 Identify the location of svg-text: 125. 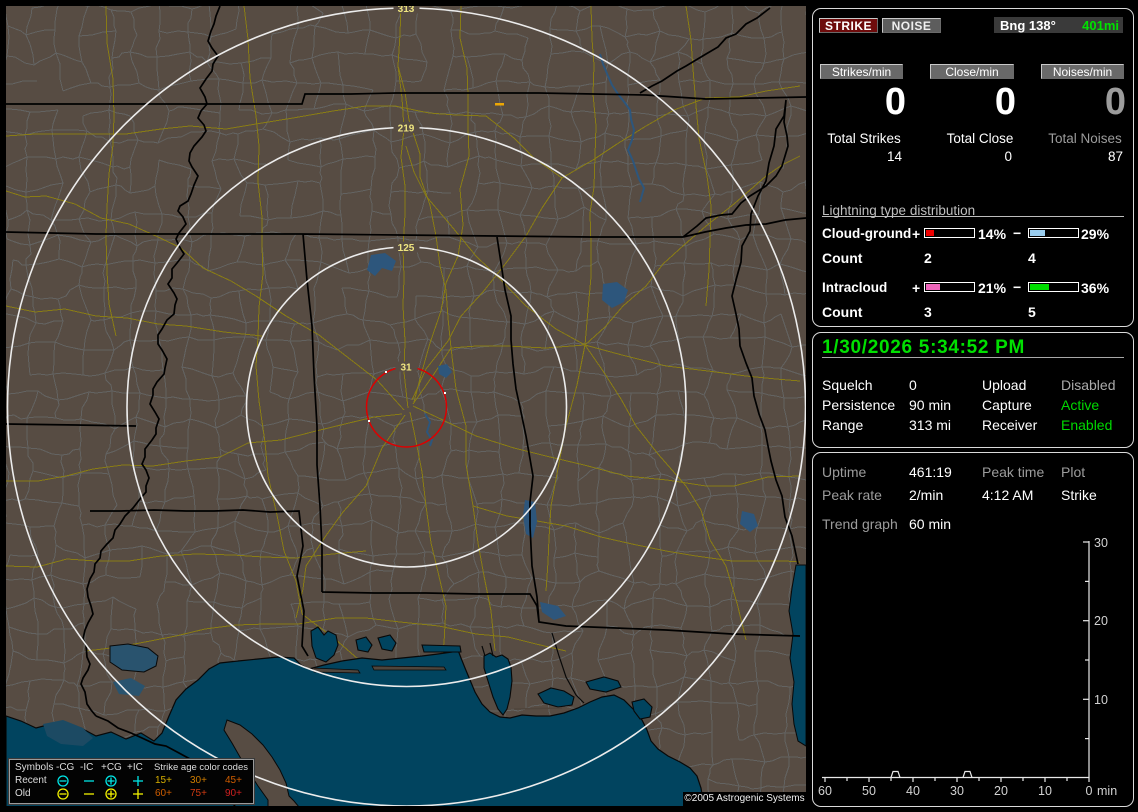
(406, 248).